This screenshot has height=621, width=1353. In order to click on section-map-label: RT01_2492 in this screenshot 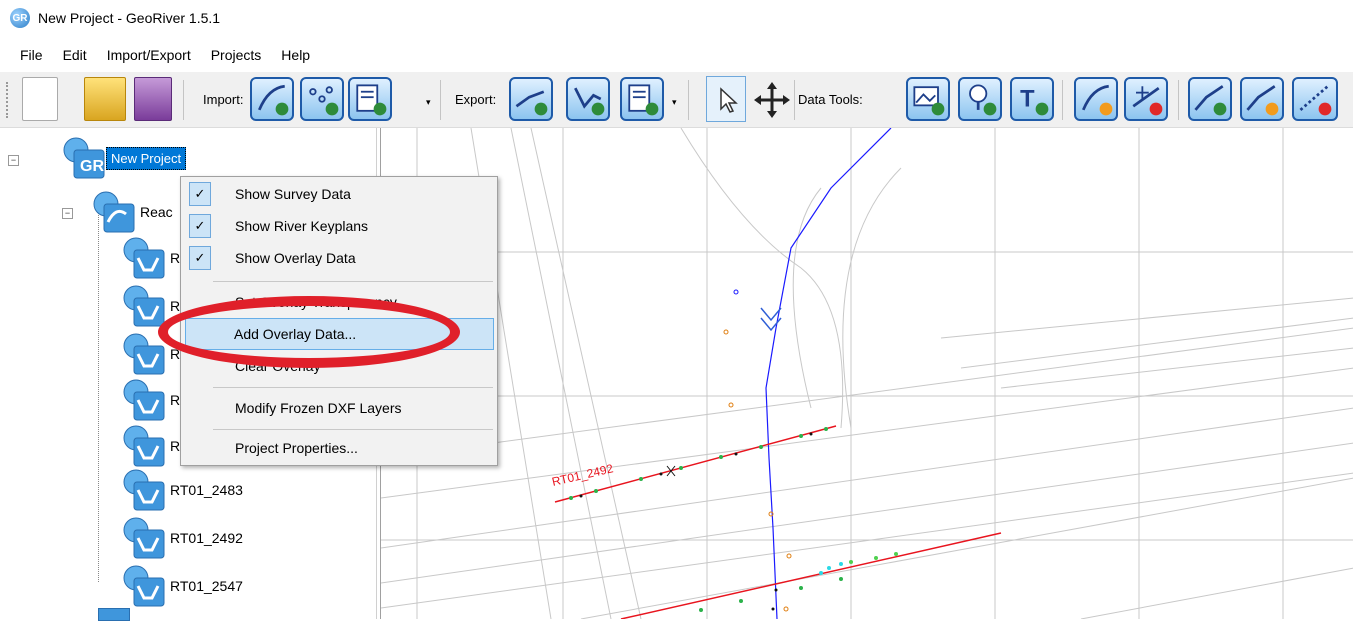, I will do `click(583, 475)`.